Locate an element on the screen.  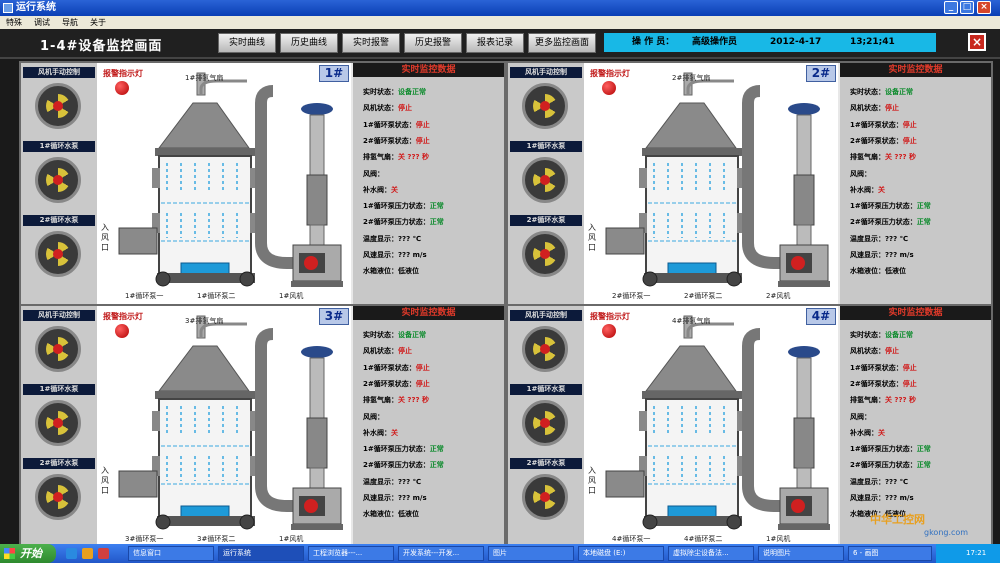
maximize-button: □ is located at coordinates (967, 7).